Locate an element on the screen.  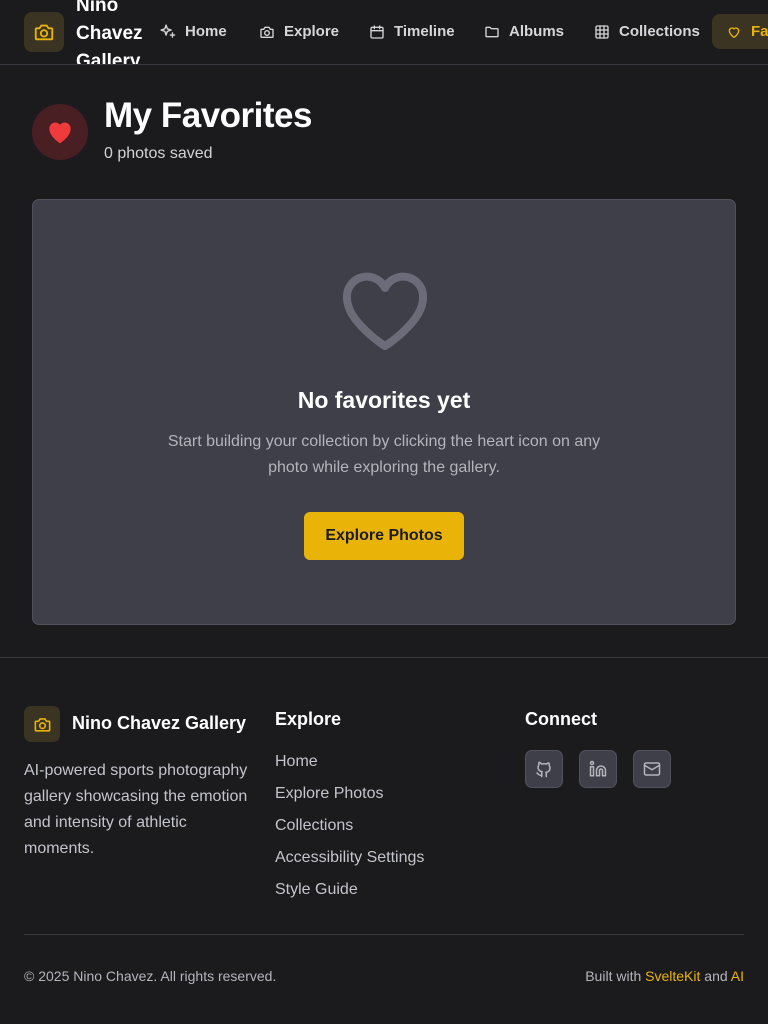
footer-link-collections: Collections is located at coordinates (349, 830).